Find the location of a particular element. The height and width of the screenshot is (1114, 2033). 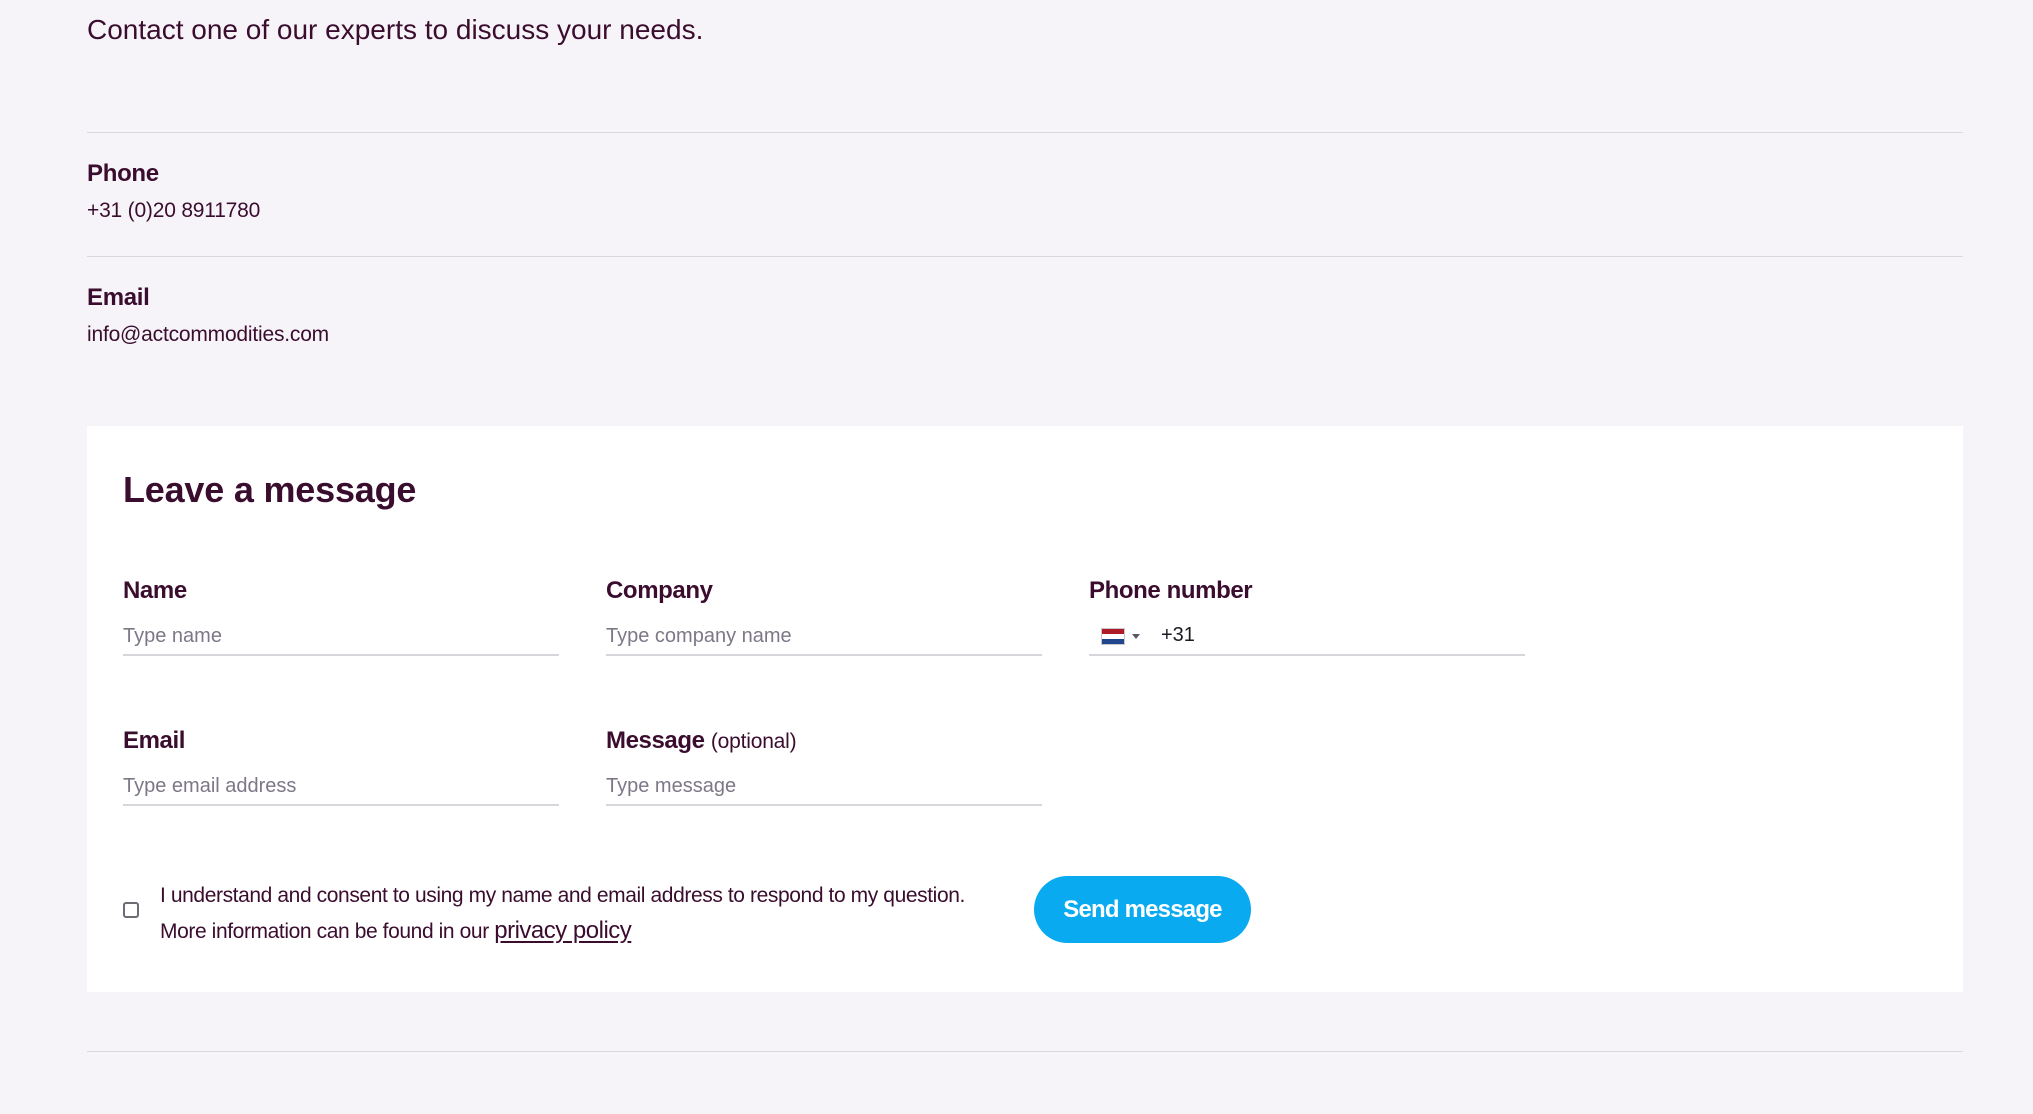

privacy-policy-link: privacy policy is located at coordinates (563, 930).